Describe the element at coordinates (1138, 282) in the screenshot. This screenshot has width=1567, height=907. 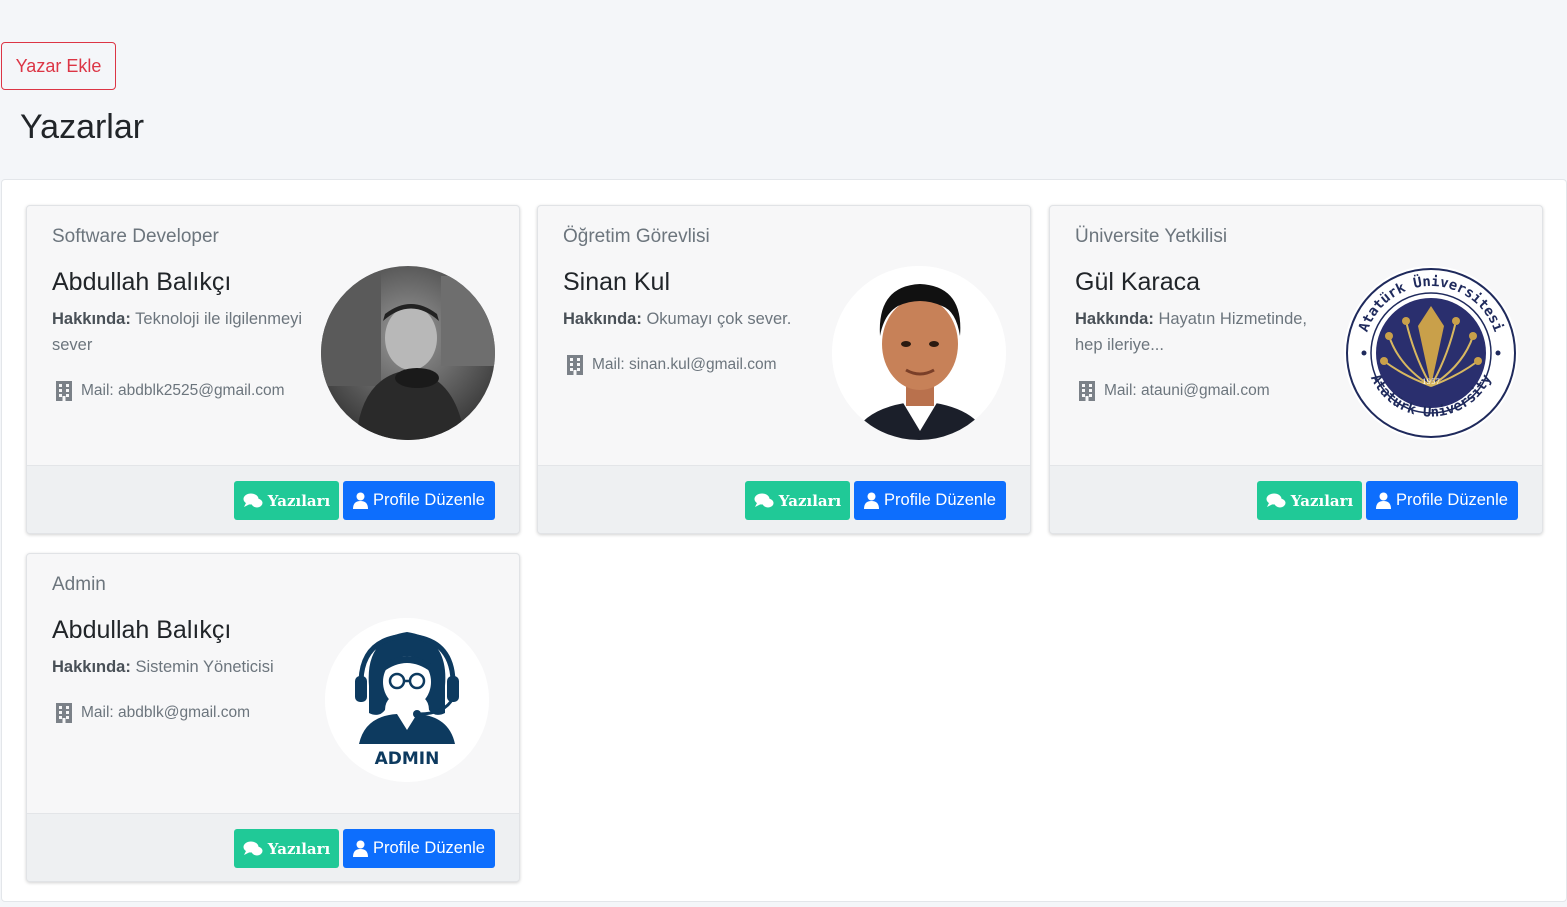
I see `author-name: Gül Karaca` at that location.